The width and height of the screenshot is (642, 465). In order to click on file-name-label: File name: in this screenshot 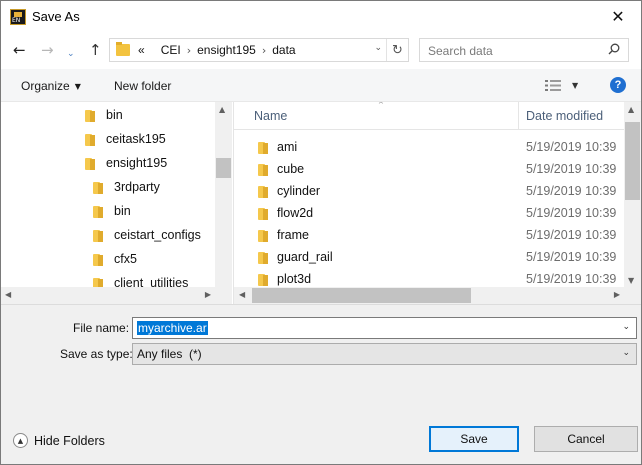, I will do `click(101, 328)`.